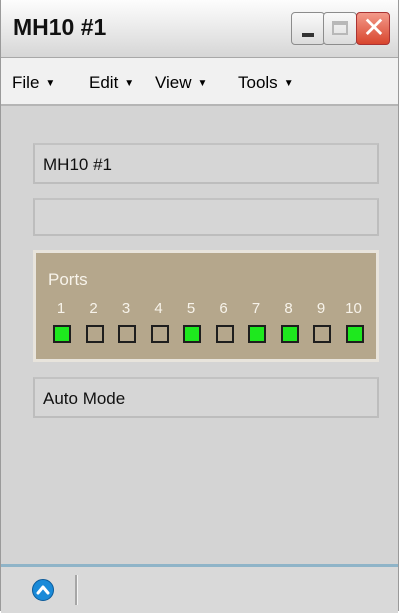 The height and width of the screenshot is (613, 399). What do you see at coordinates (206, 163) in the screenshot?
I see `device-name-field: MH10 #1` at bounding box center [206, 163].